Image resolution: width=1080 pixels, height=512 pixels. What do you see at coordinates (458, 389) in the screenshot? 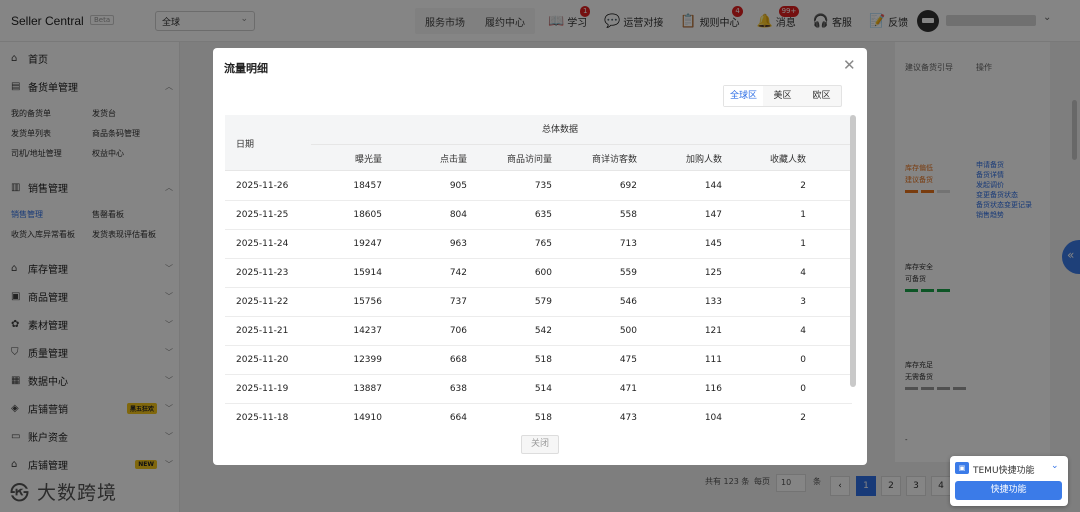
I see `table-cell: 638` at bounding box center [458, 389].